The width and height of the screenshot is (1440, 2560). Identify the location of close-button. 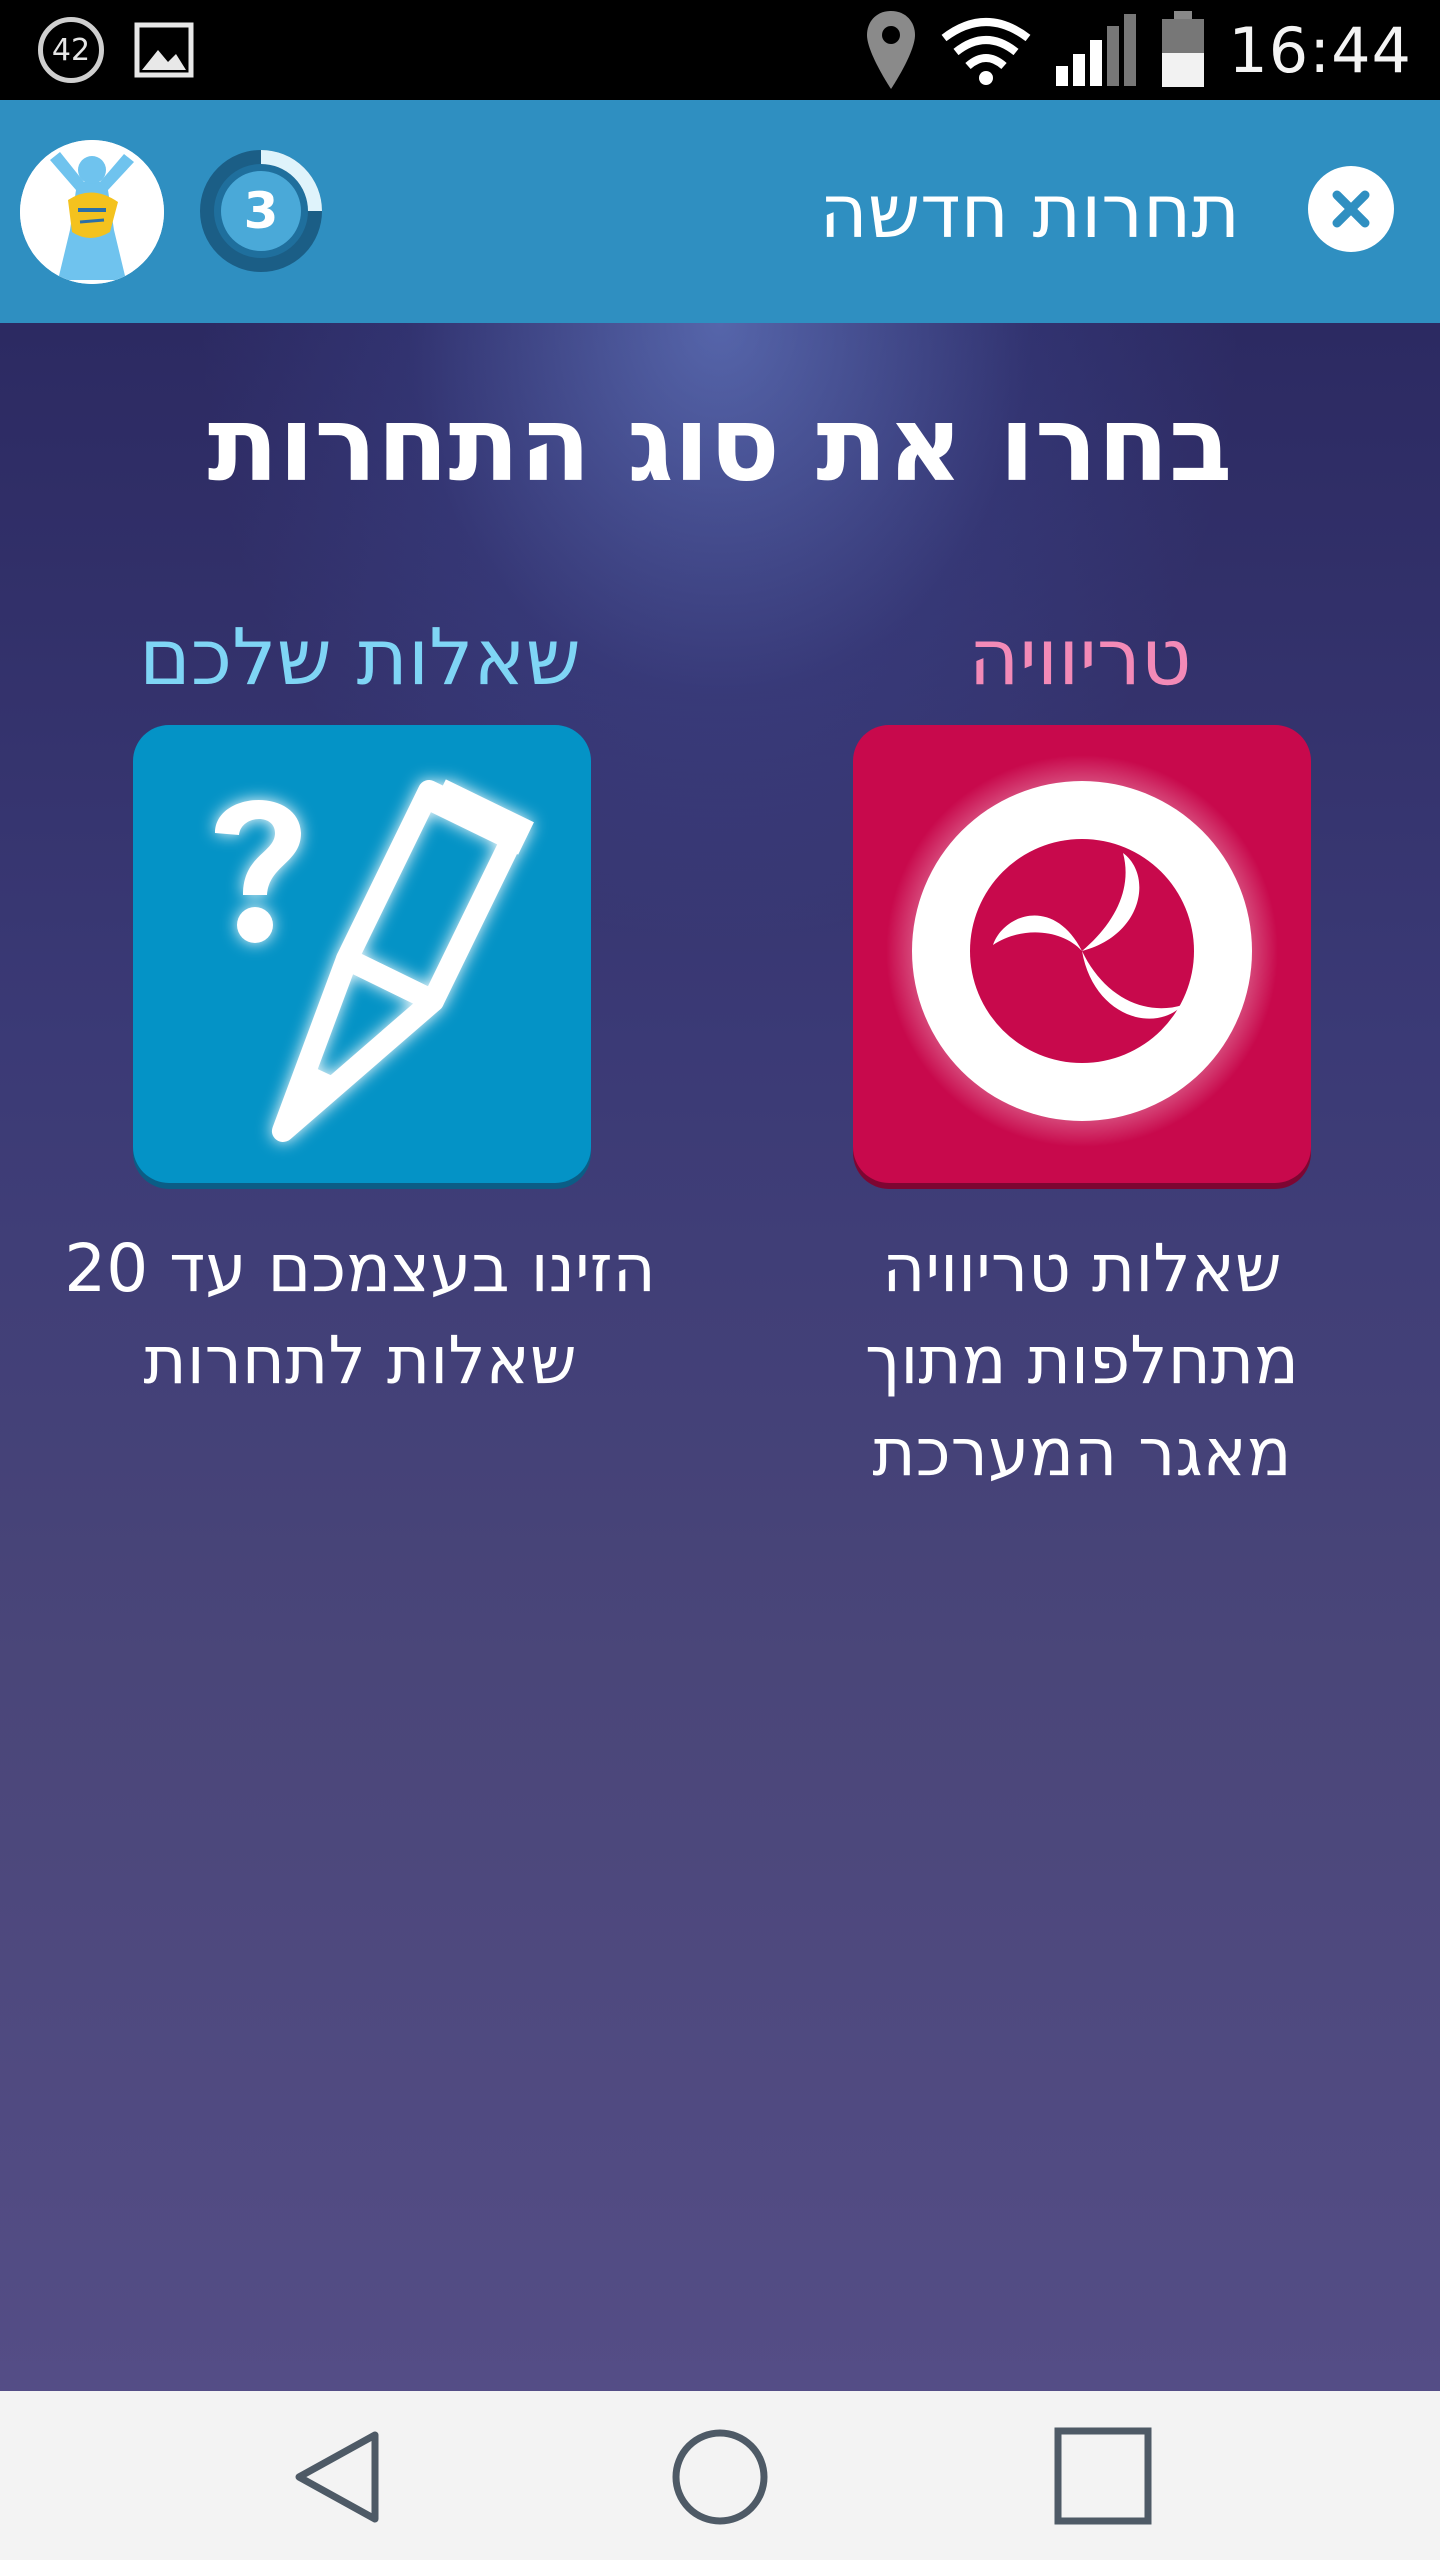
(1351, 209).